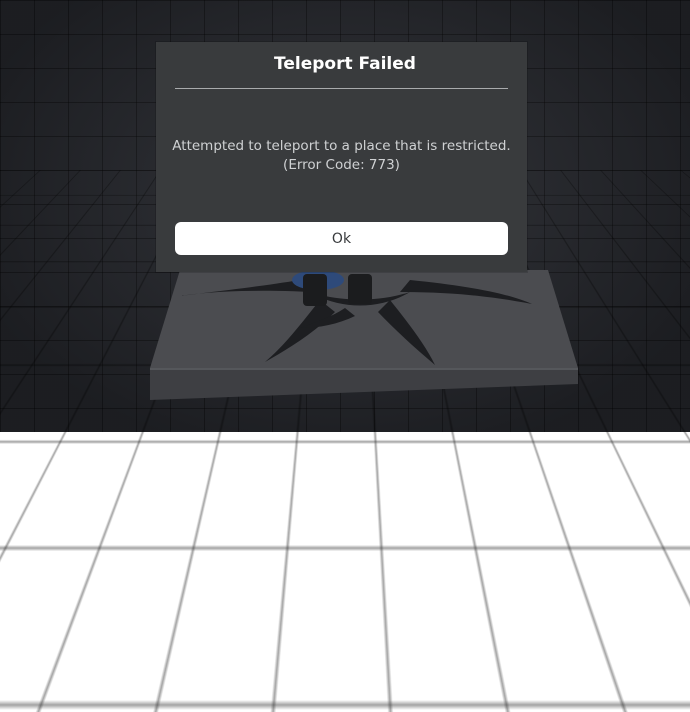 The width and height of the screenshot is (690, 712). I want to click on title-divider, so click(341, 88).